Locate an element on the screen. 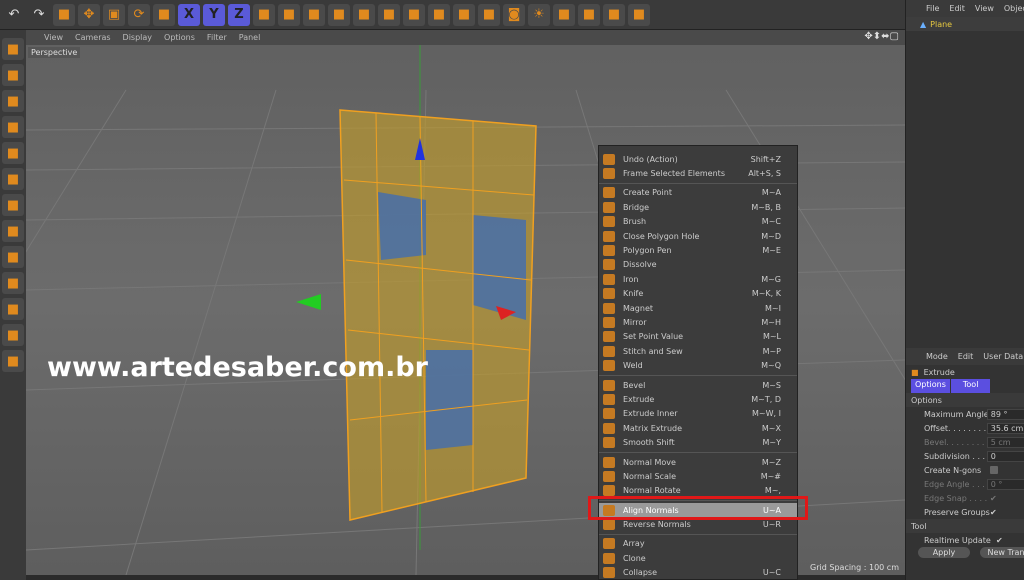 The image size is (1024, 580). apply-button: Apply is located at coordinates (944, 552).